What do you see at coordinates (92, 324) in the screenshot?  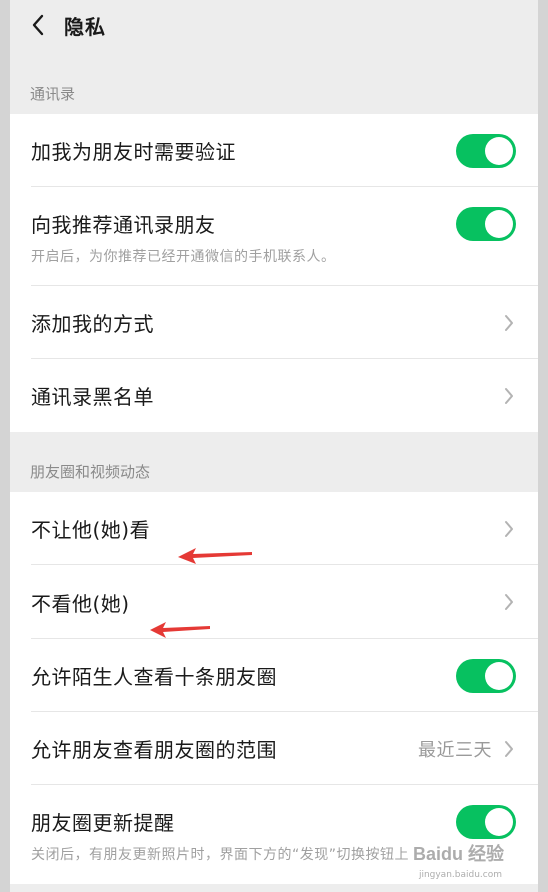 I see `row-add-methods-label: 添加我的方式` at bounding box center [92, 324].